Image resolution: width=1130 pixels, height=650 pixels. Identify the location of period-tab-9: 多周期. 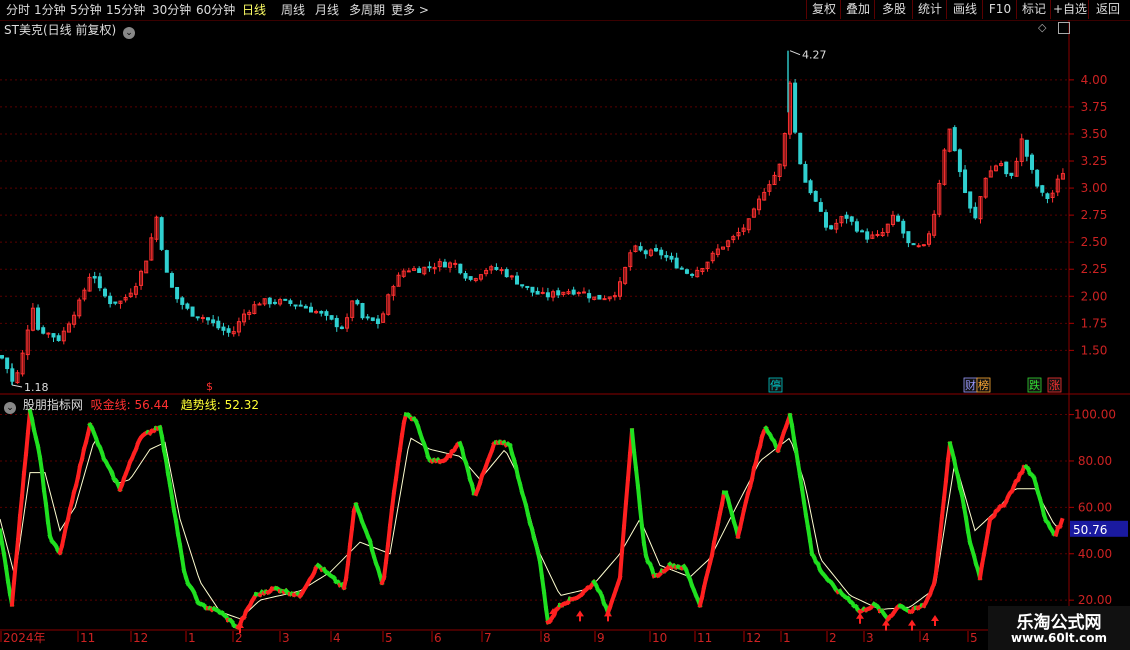
(367, 10).